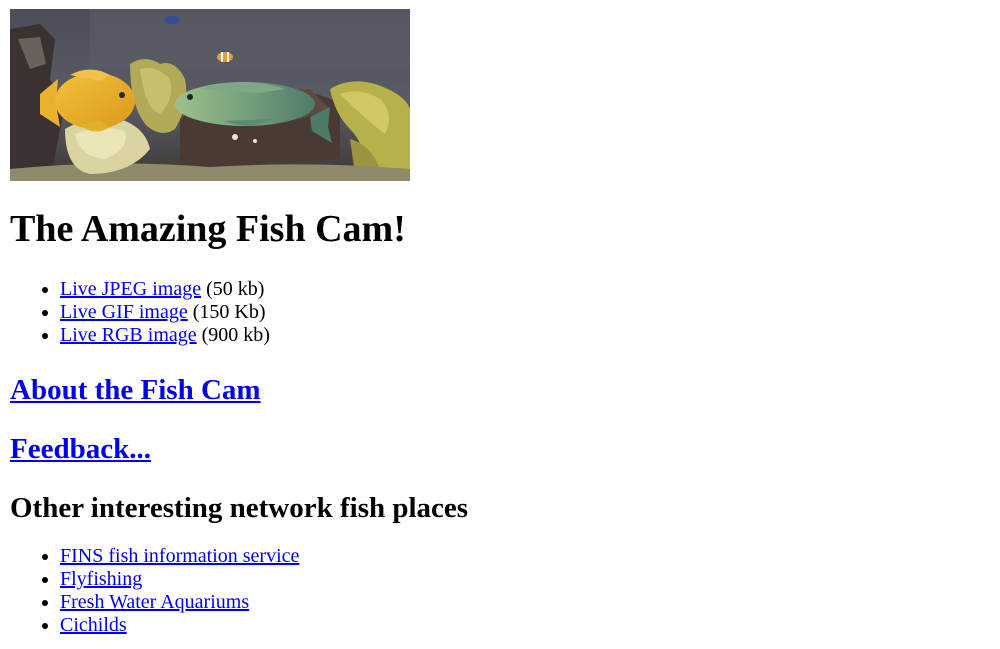 The width and height of the screenshot is (1000, 649). What do you see at coordinates (93, 625) in the screenshot?
I see `cichilds-link: Cichilds` at bounding box center [93, 625].